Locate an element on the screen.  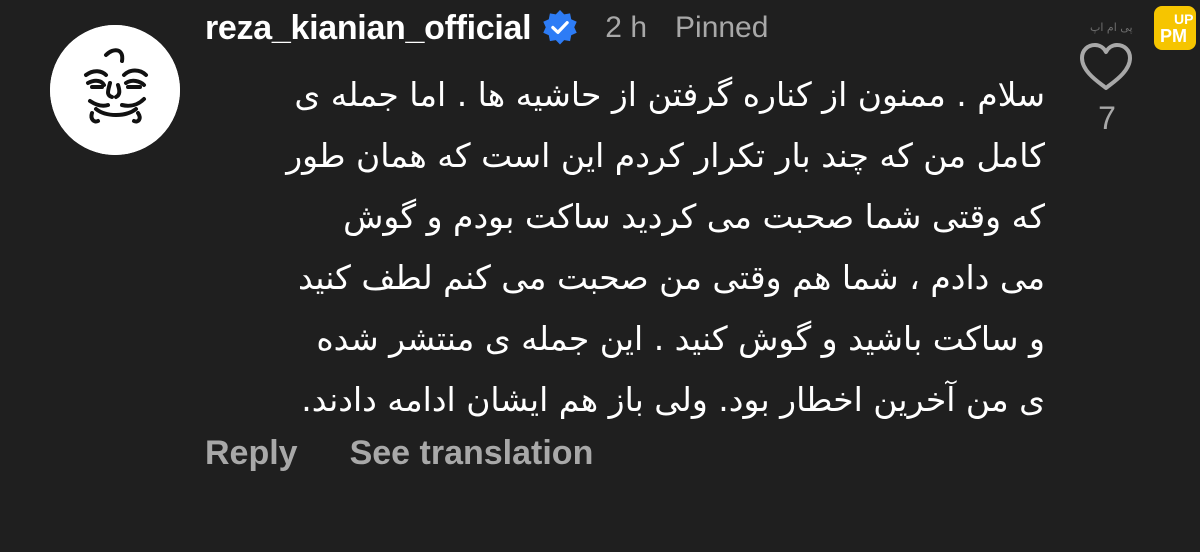
comment-header: reza_kianian_official 2 h Pinned is located at coordinates (486, 28).